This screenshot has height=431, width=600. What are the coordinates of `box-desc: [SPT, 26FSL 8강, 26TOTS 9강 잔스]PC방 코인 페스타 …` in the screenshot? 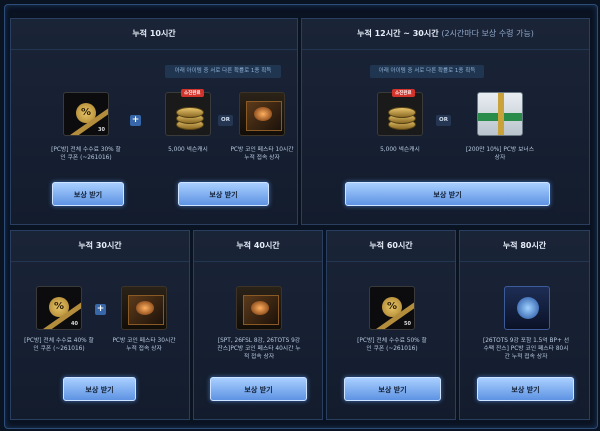 It's located at (259, 349).